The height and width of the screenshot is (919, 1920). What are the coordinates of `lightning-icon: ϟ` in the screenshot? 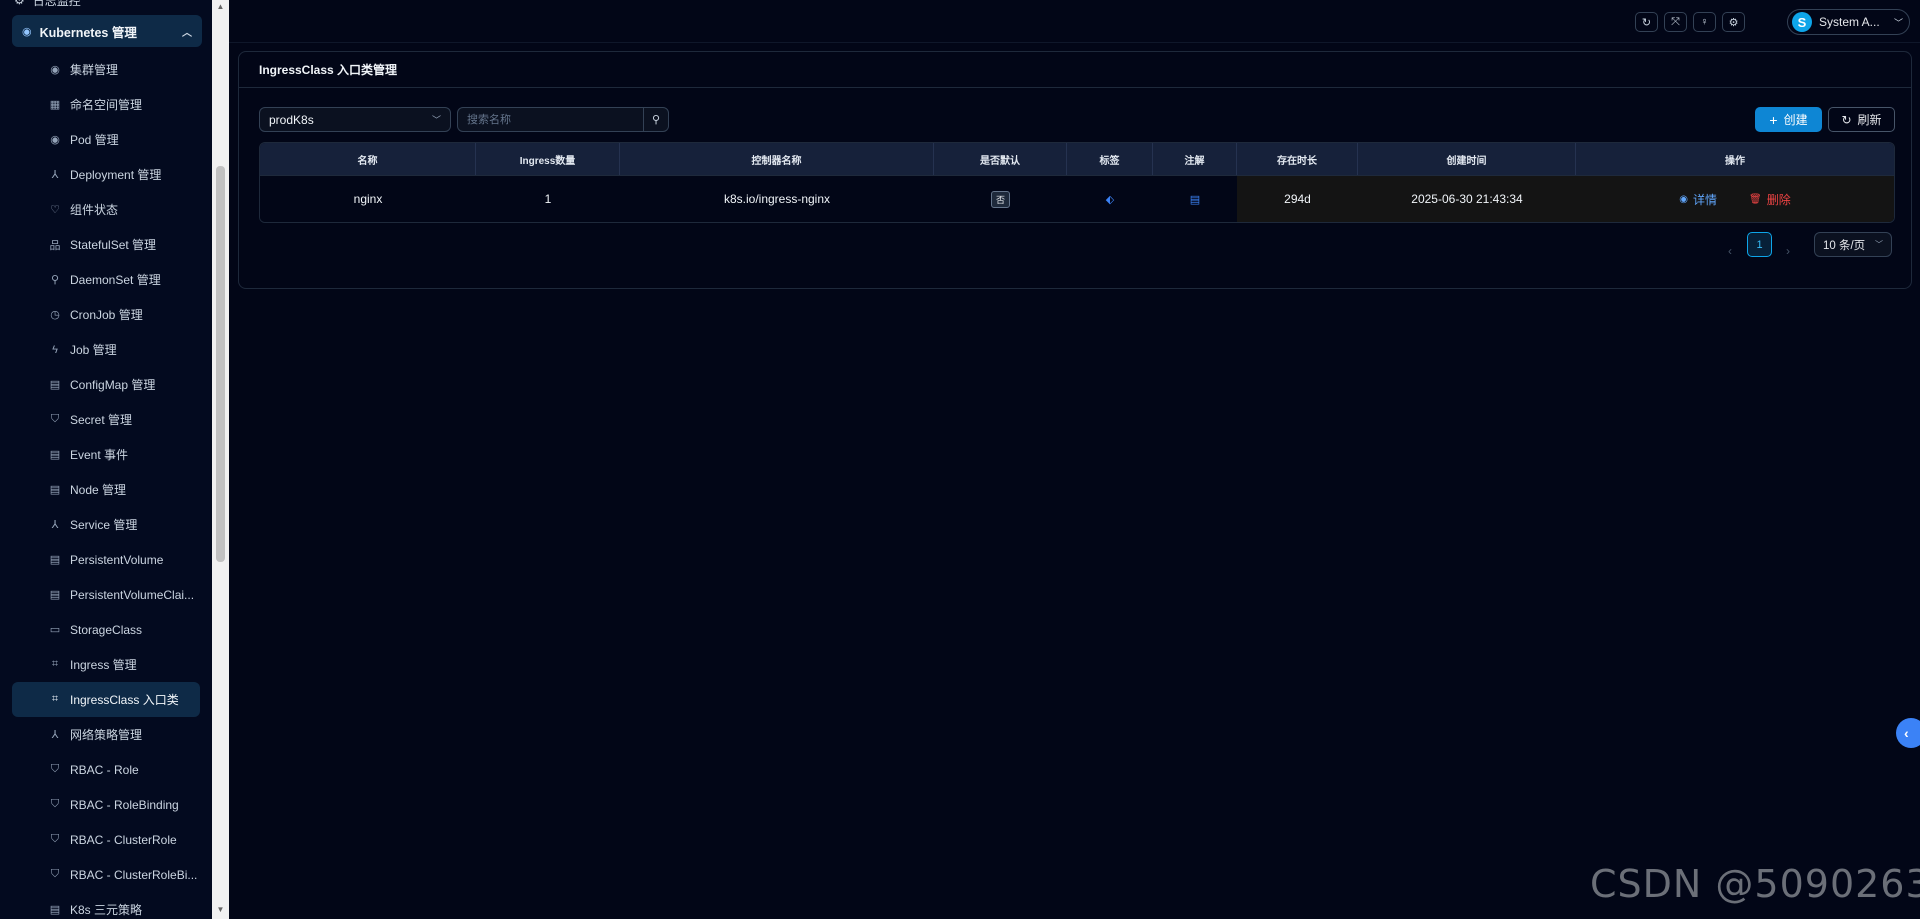 It's located at (55, 349).